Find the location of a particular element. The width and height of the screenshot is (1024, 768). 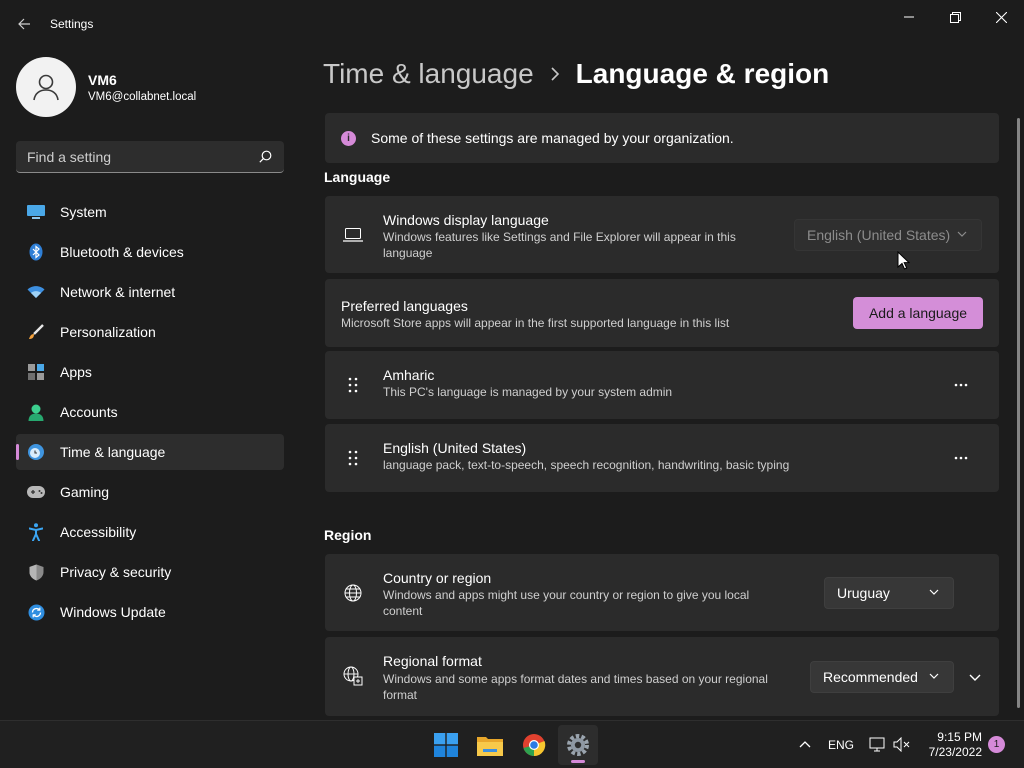

restore-icon is located at coordinates (955, 17).